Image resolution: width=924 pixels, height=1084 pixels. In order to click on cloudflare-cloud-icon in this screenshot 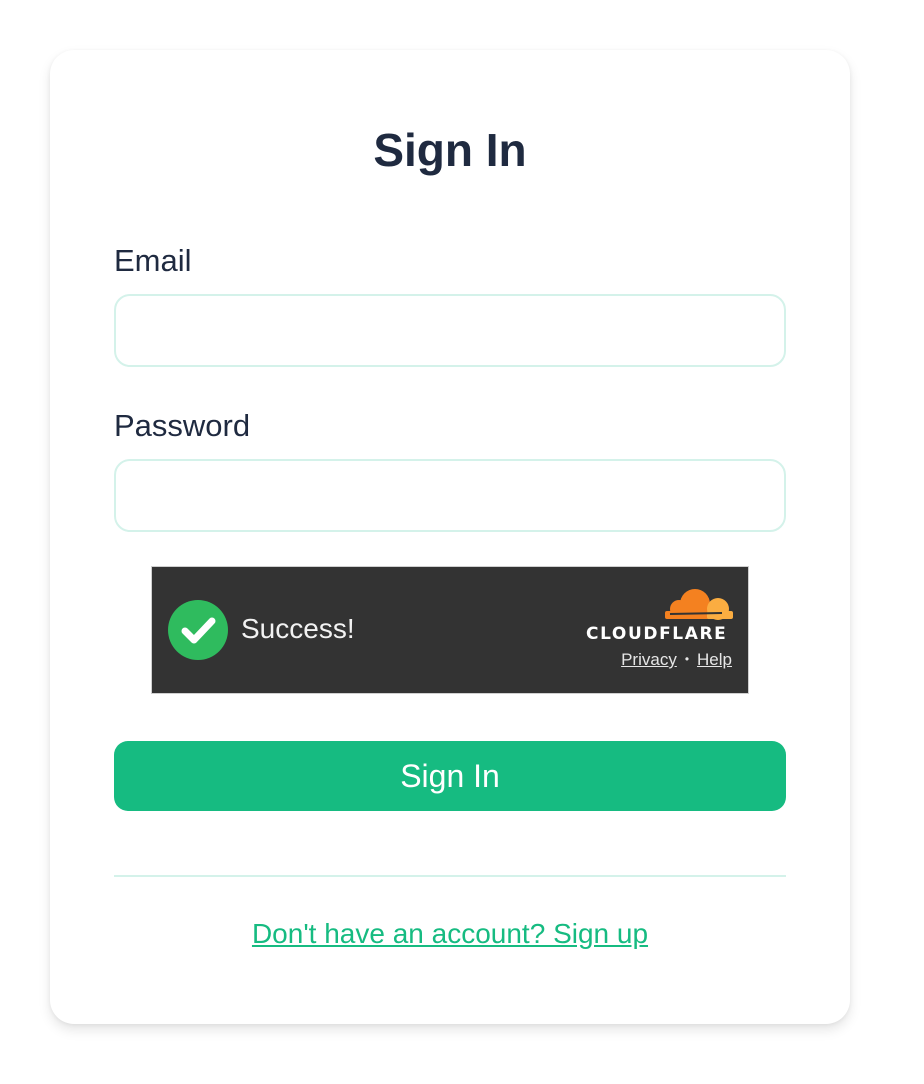, I will do `click(699, 604)`.